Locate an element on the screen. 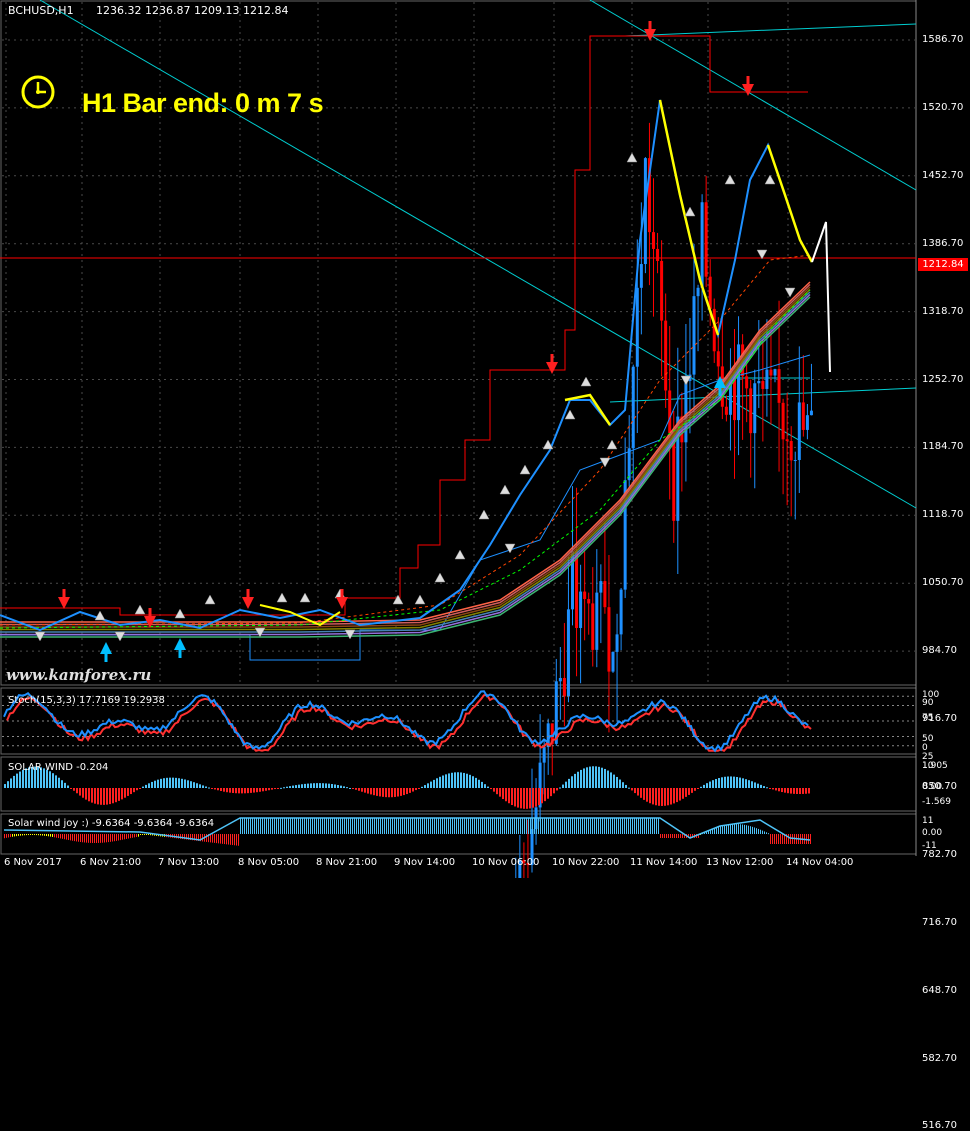  indicator-level: 11 is located at coordinates (928, 821).